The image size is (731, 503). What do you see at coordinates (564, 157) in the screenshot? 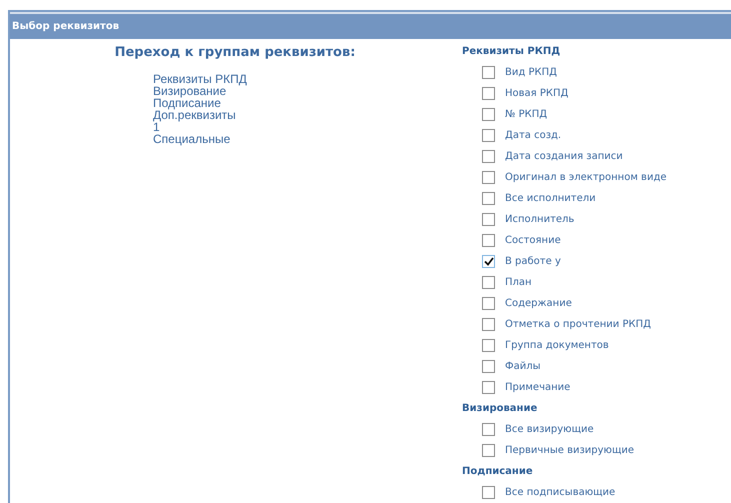
I see `field-label: Дата создания записи` at bounding box center [564, 157].